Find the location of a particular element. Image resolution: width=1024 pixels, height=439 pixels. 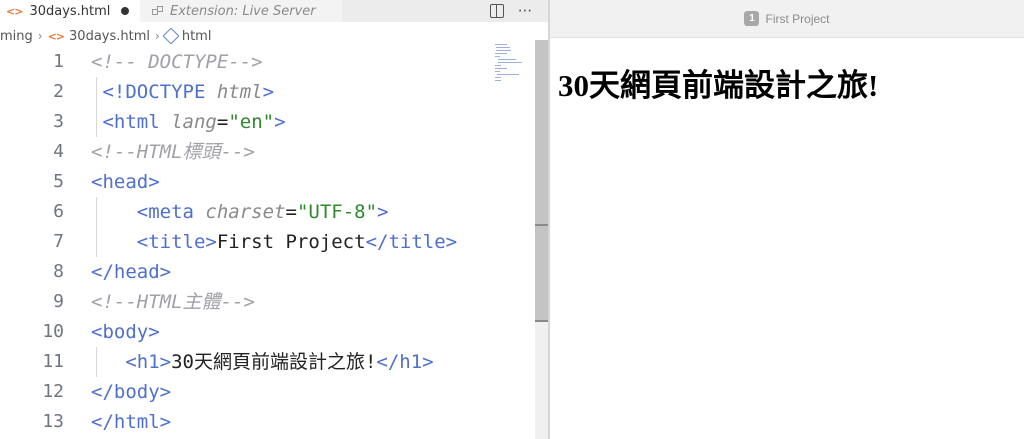

code-token: <title> is located at coordinates (176, 242).